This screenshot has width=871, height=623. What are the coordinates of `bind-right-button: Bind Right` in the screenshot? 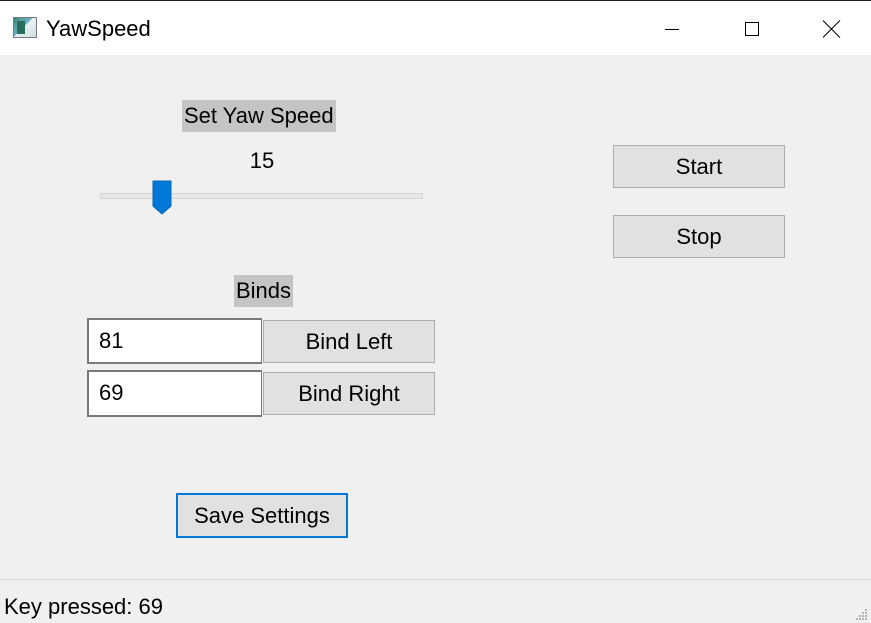 It's located at (349, 393).